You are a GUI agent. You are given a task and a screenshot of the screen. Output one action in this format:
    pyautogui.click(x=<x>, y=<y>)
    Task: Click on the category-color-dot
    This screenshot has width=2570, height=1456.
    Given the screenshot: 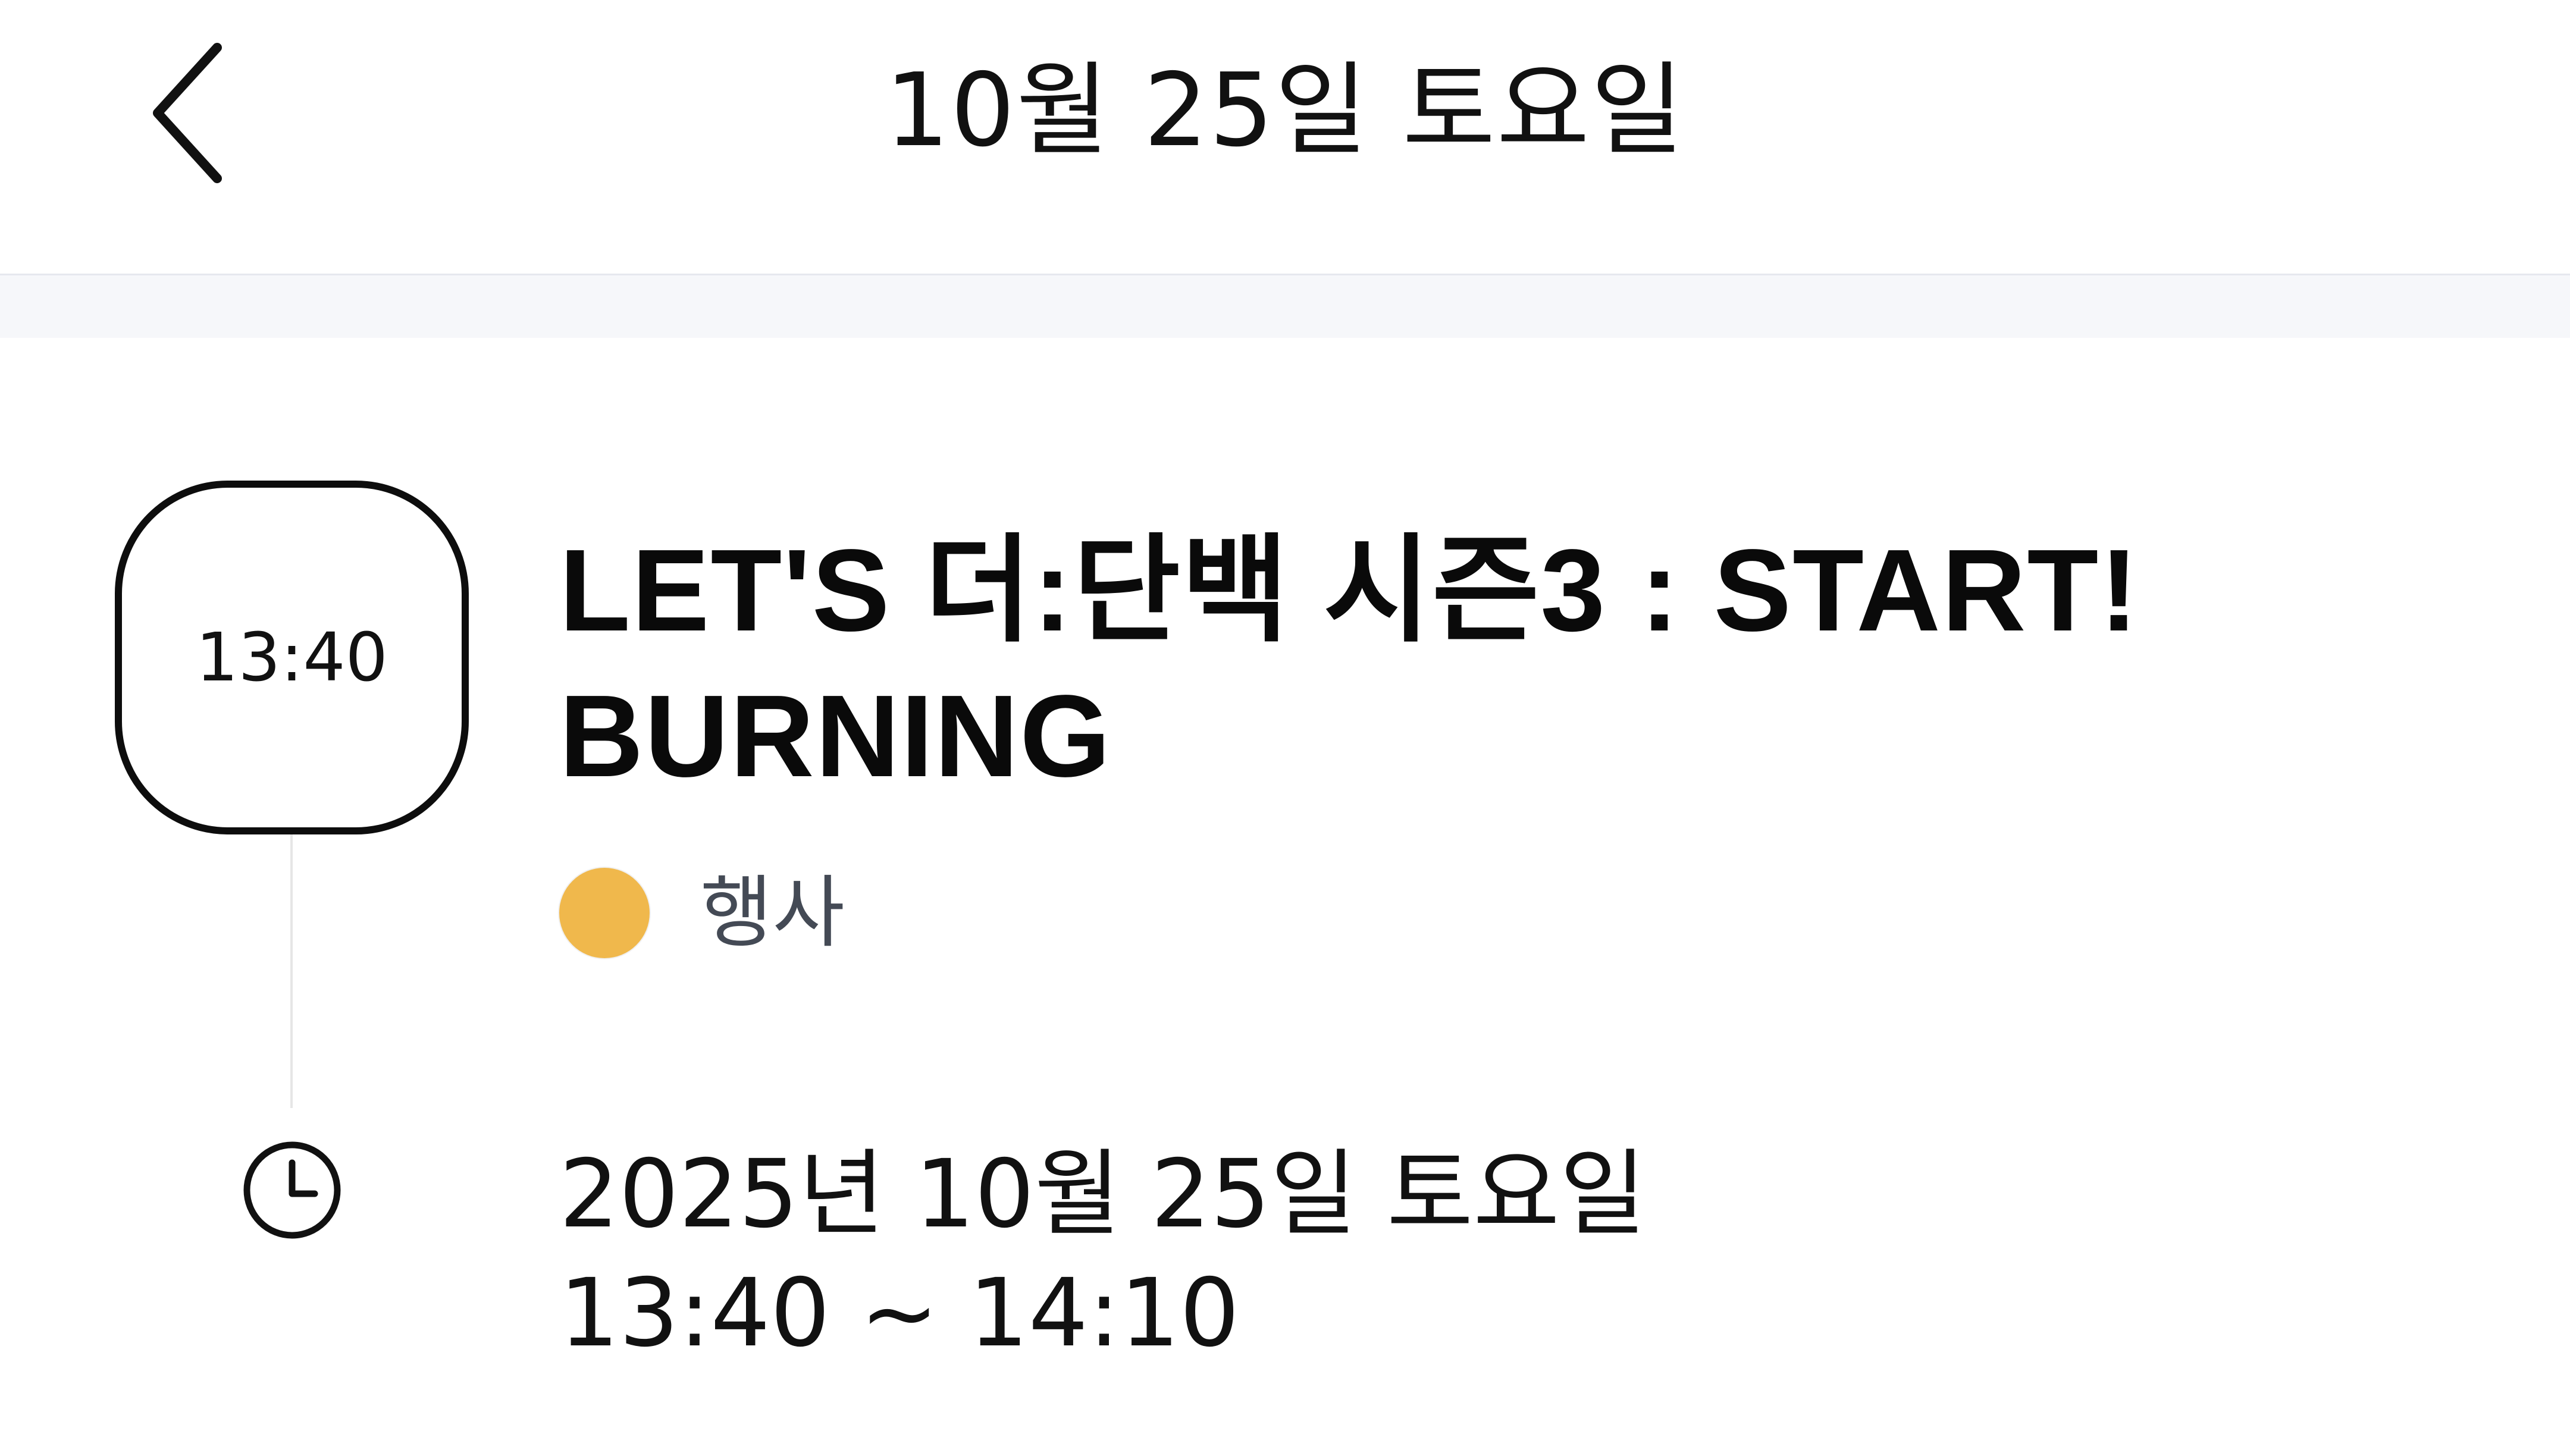 What is the action you would take?
    pyautogui.click(x=604, y=913)
    